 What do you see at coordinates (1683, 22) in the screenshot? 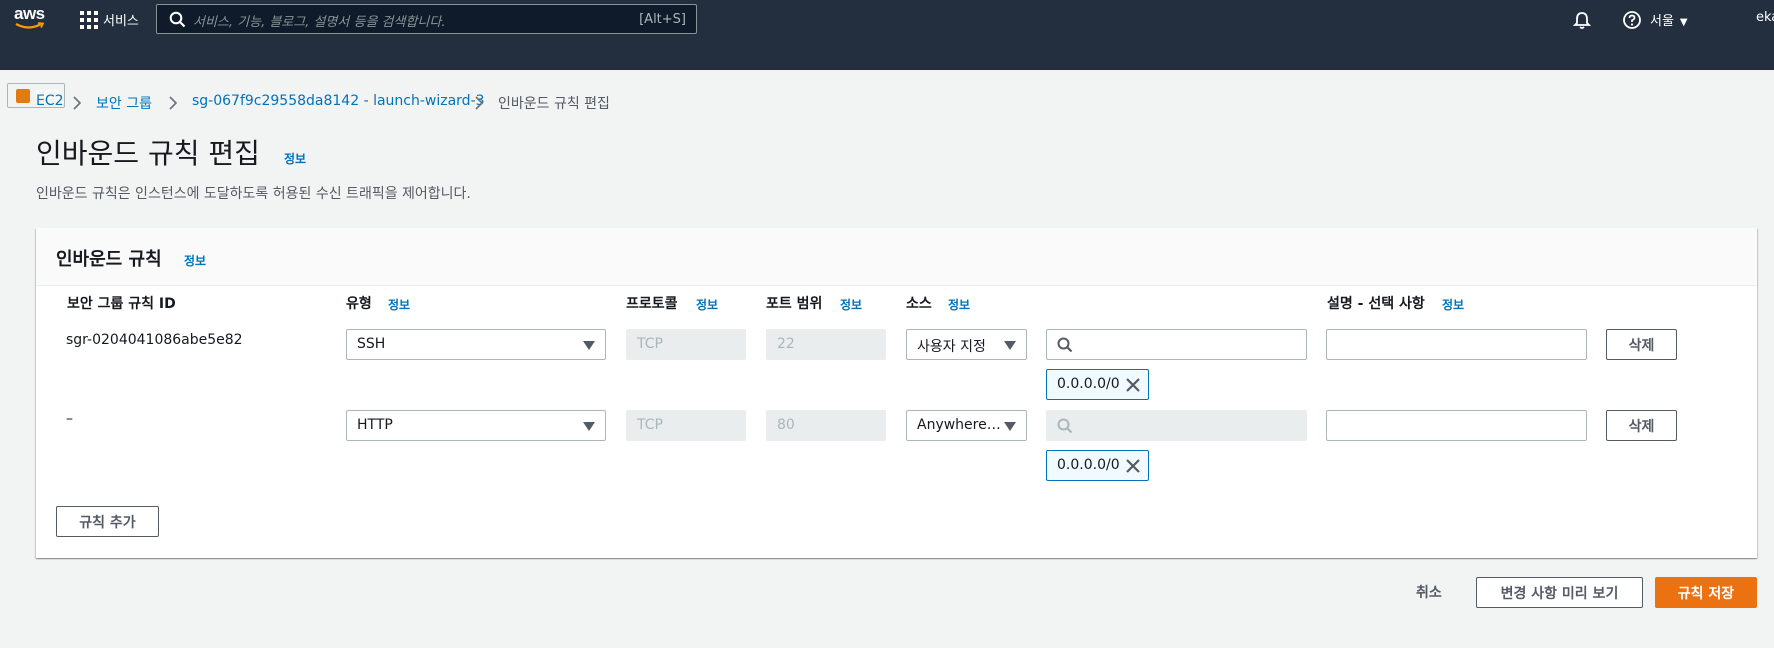
I see `caret-down-icon: ▼` at bounding box center [1683, 22].